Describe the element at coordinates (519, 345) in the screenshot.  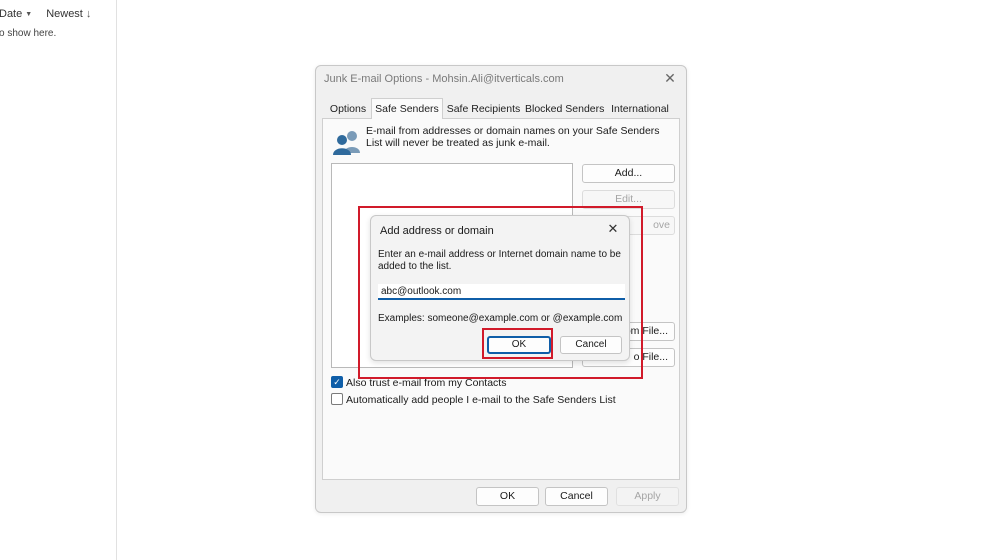
I see `add-ok-button: OK` at that location.